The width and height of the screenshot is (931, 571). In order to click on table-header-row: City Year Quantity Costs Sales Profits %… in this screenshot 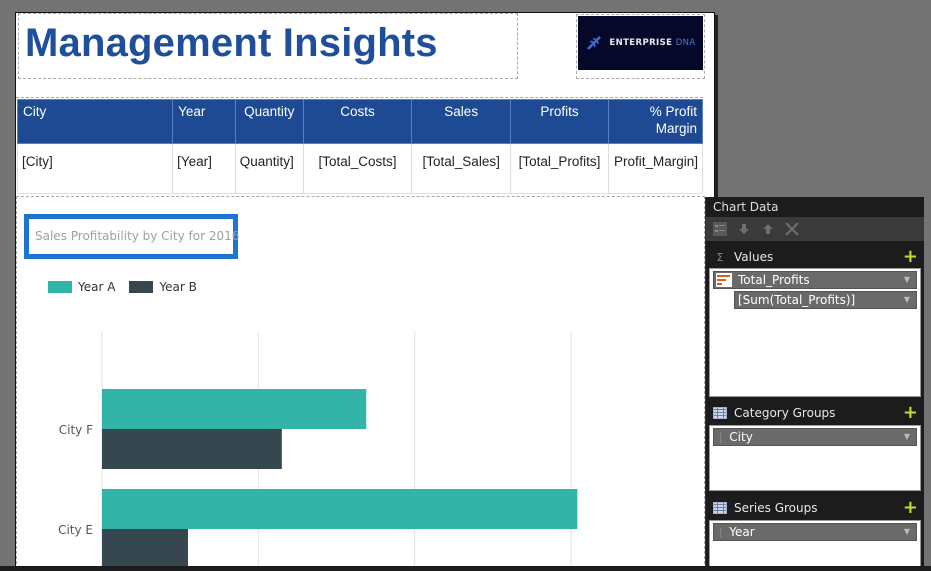, I will do `click(360, 121)`.